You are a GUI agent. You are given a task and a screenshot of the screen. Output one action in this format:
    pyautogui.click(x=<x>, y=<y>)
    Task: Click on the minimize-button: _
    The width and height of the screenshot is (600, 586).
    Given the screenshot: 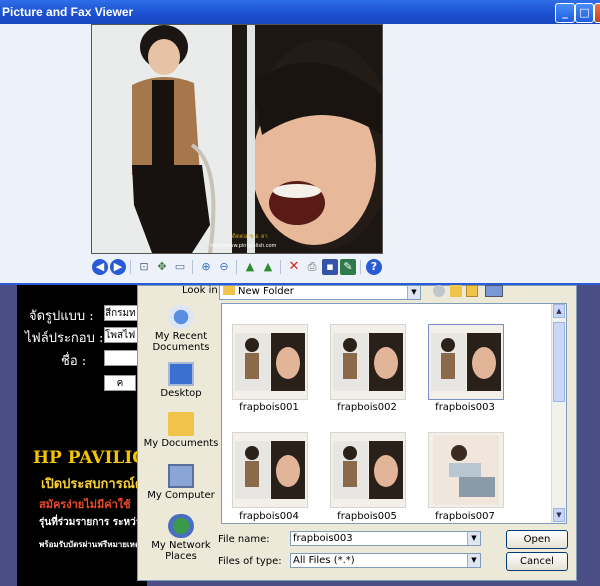 What is the action you would take?
    pyautogui.click(x=565, y=13)
    